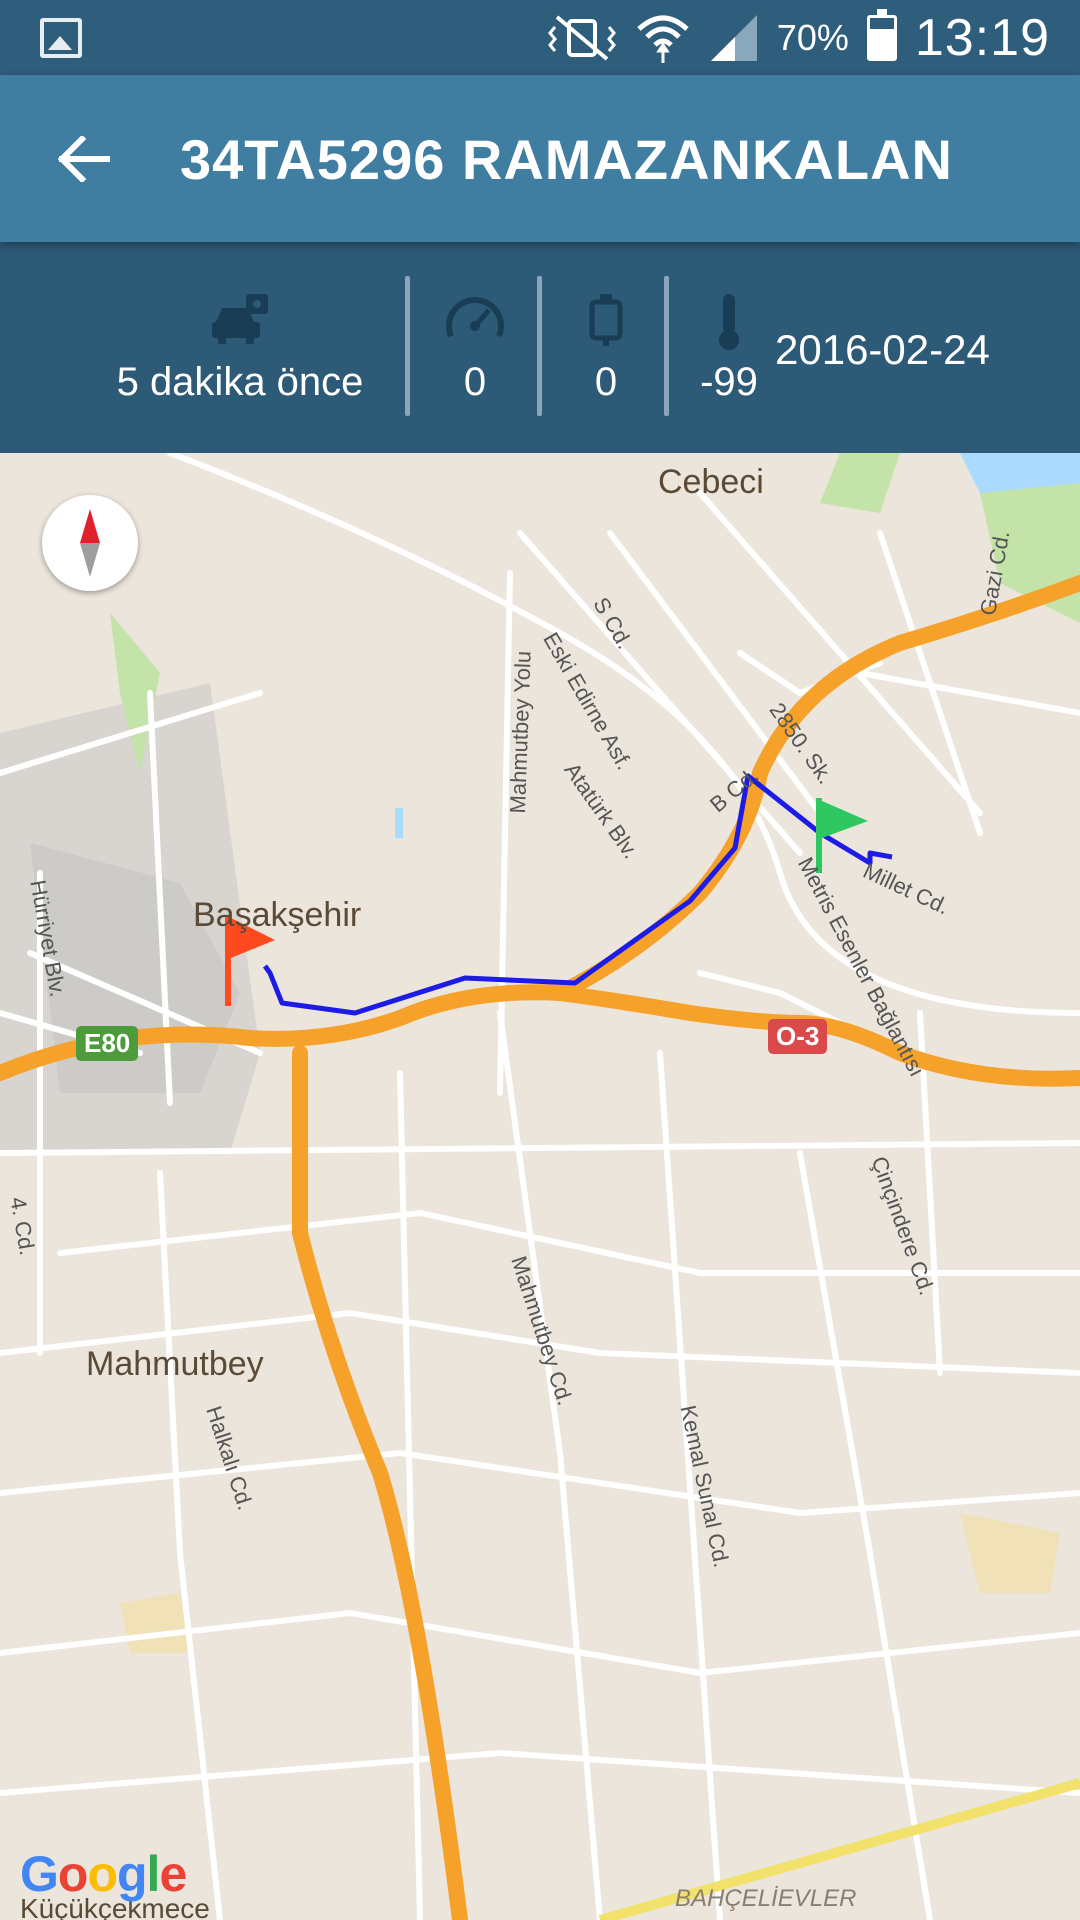  What do you see at coordinates (540, 37) in the screenshot?
I see `status-bar: 70% 13:19` at bounding box center [540, 37].